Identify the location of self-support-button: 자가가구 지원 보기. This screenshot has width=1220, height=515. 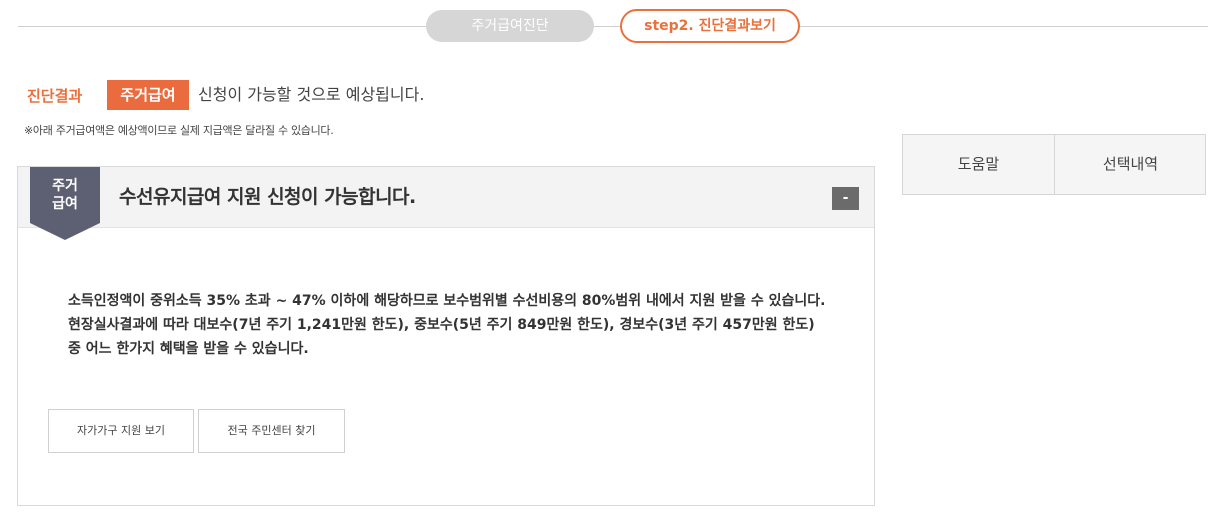
(121, 431).